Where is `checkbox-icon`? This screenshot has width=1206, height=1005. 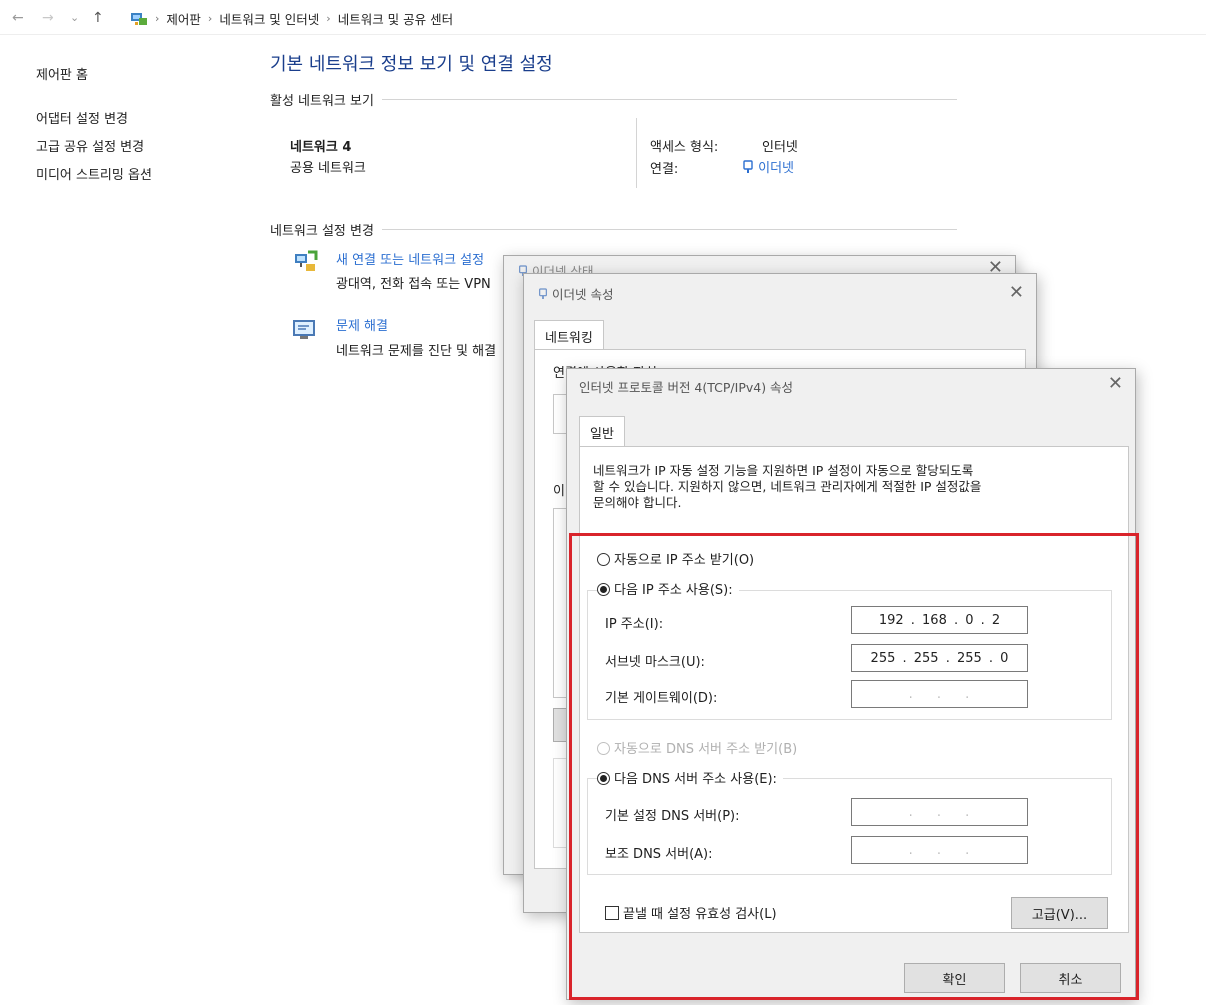
checkbox-icon is located at coordinates (612, 913).